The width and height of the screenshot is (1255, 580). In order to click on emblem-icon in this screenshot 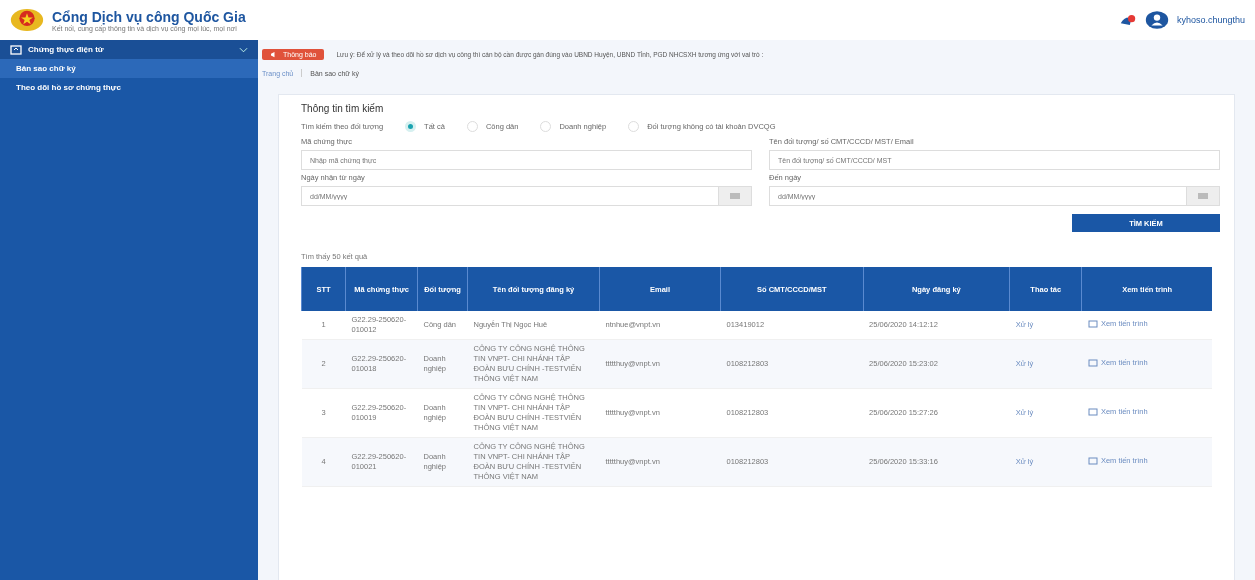, I will do `click(27, 20)`.